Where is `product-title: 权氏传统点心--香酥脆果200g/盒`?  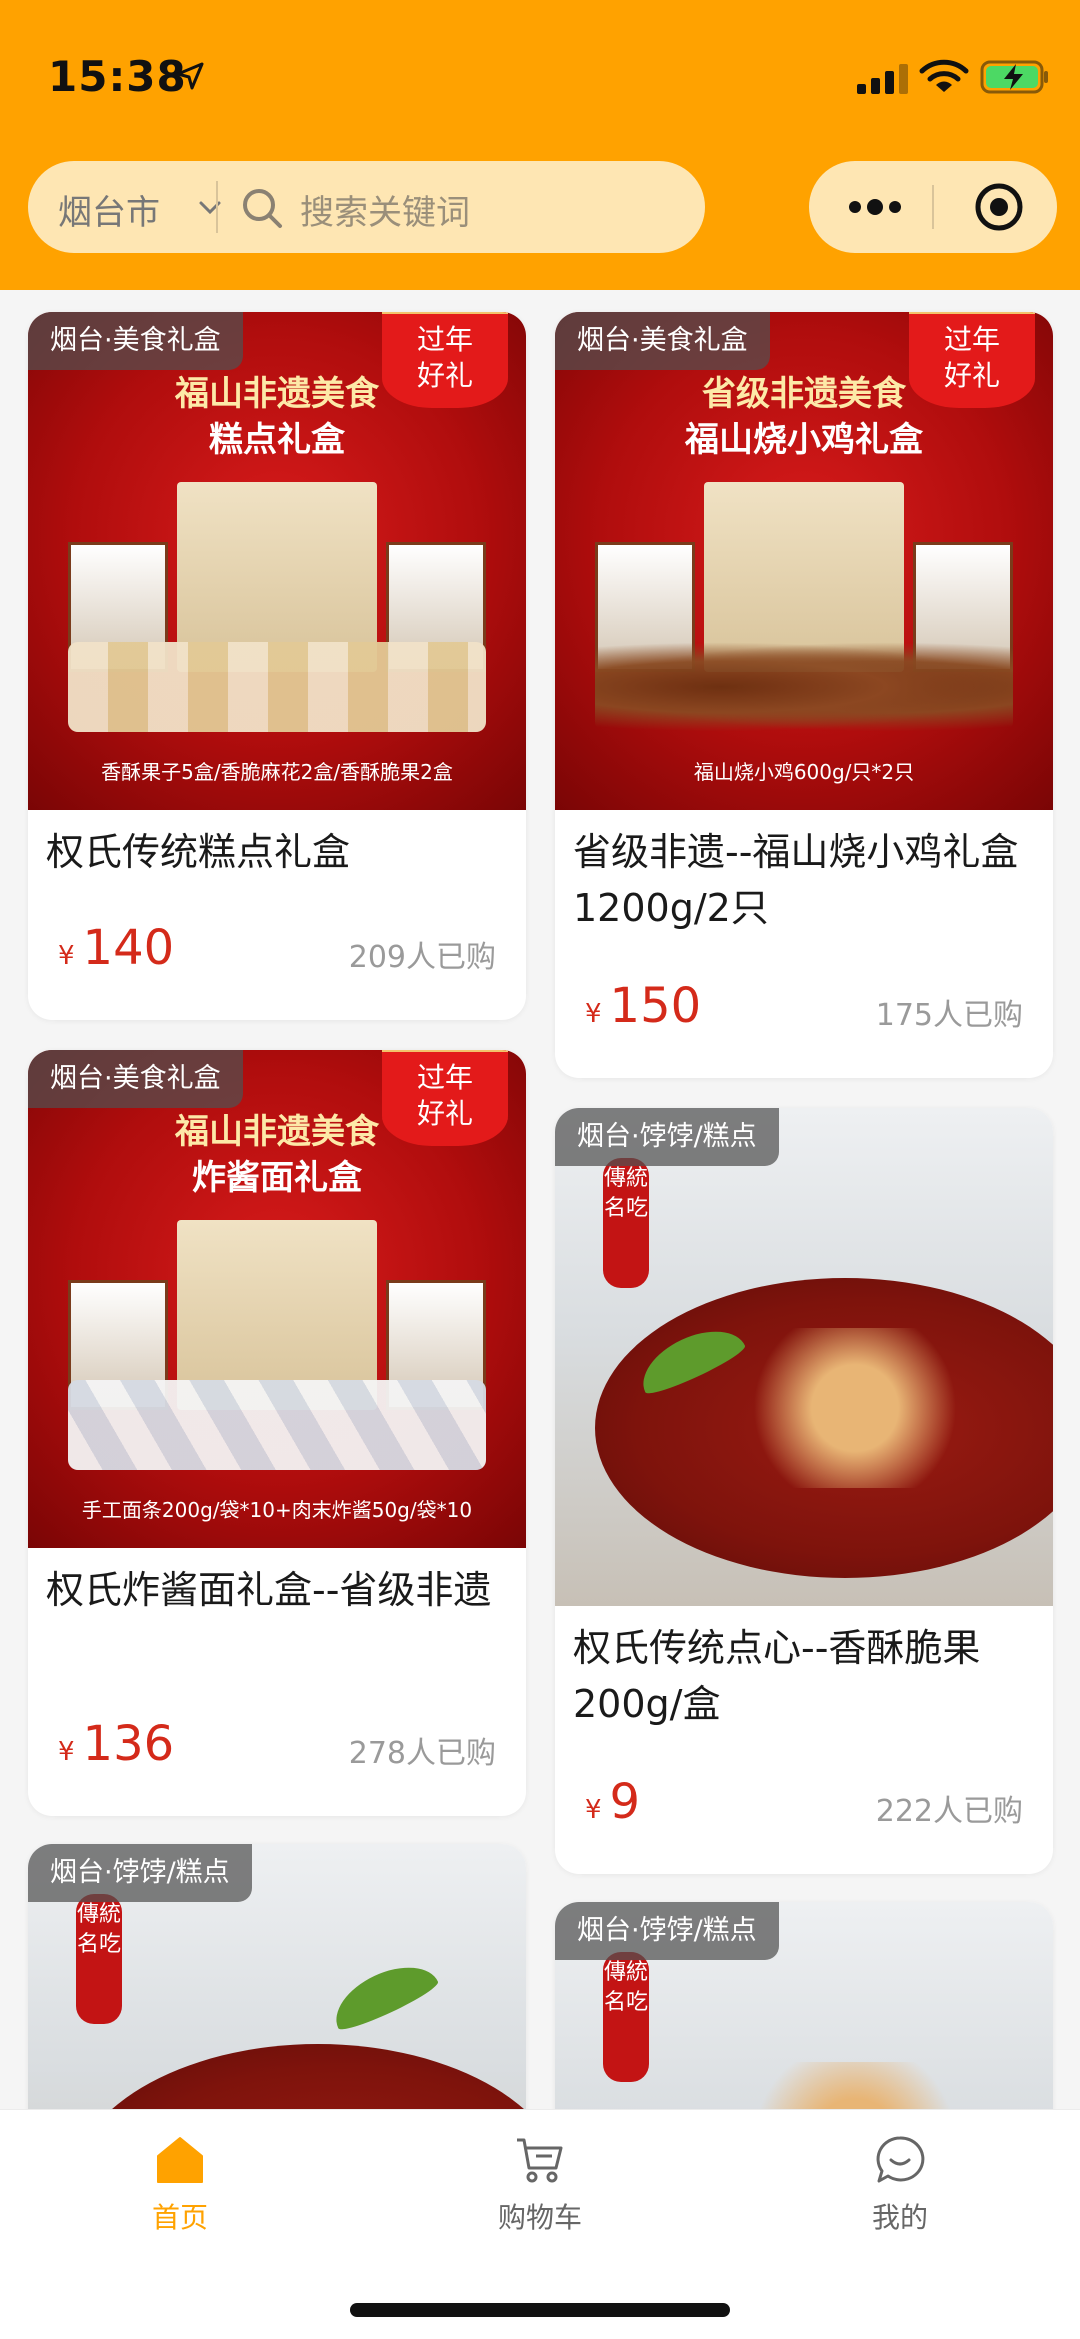 product-title: 权氏传统点心--香酥脆果200g/盒 is located at coordinates (804, 1676).